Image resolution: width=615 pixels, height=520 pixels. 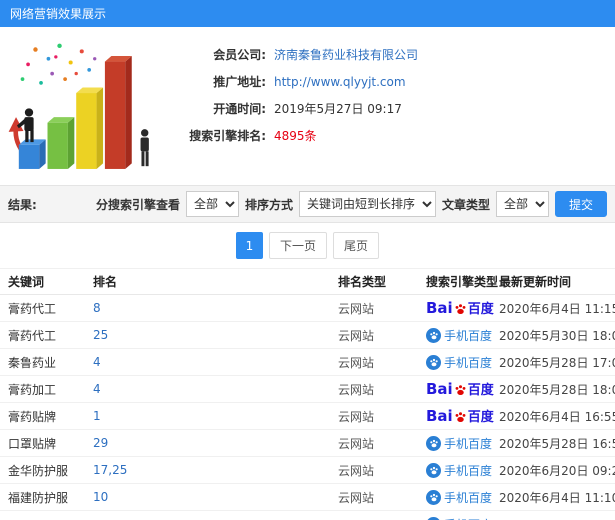 What do you see at coordinates (212, 204) in the screenshot?
I see `engine-select: 全部` at bounding box center [212, 204].